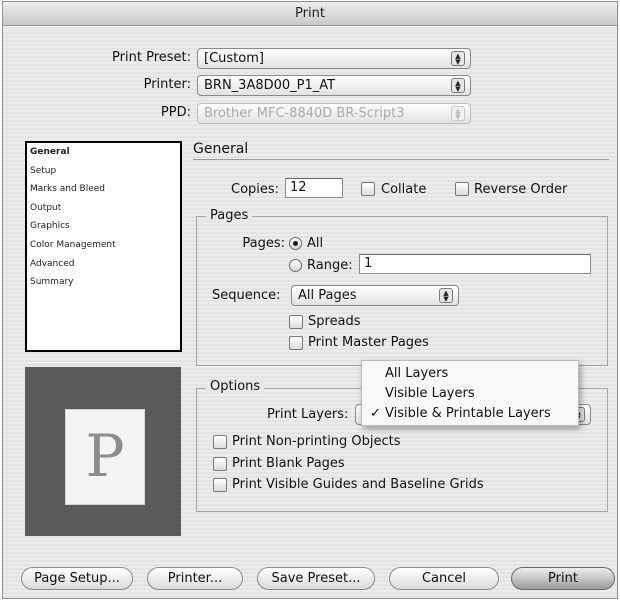 The height and width of the screenshot is (601, 620). I want to click on sidebar-item-setup: Setup, so click(103, 171).